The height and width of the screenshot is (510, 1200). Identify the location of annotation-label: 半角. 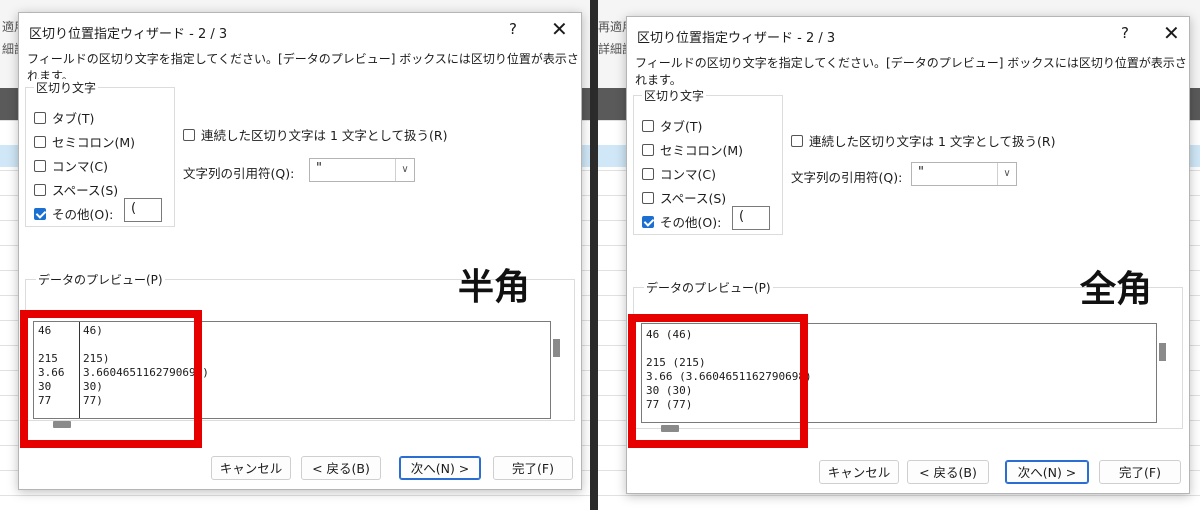
(494, 287).